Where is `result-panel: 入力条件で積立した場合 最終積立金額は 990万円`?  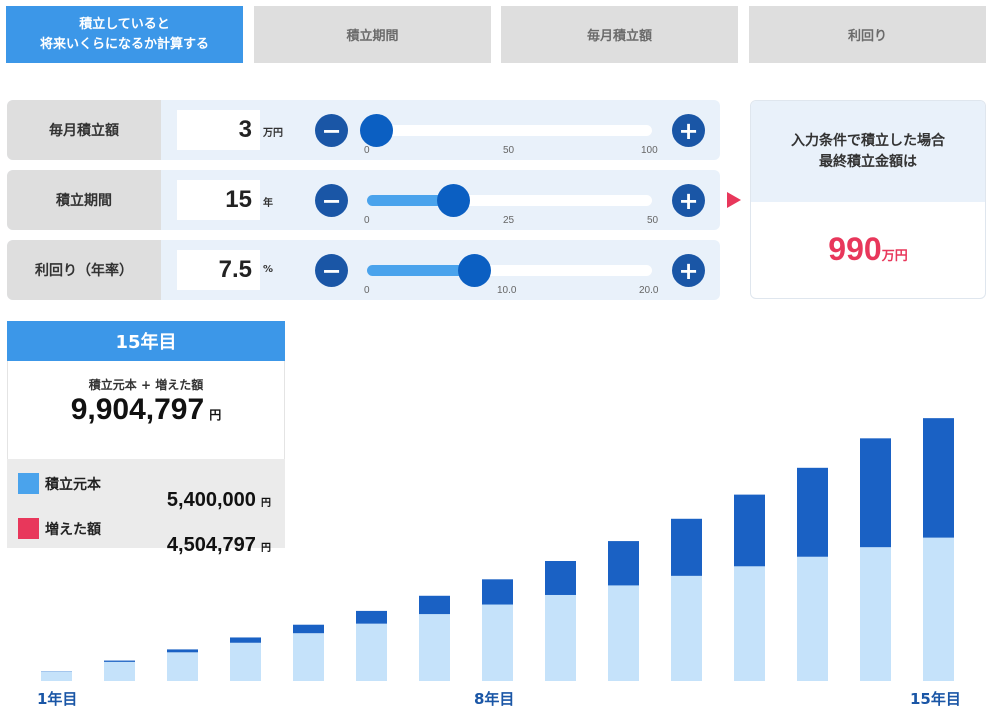 result-panel: 入力条件で積立した場合 最終積立金額は 990万円 is located at coordinates (868, 199).